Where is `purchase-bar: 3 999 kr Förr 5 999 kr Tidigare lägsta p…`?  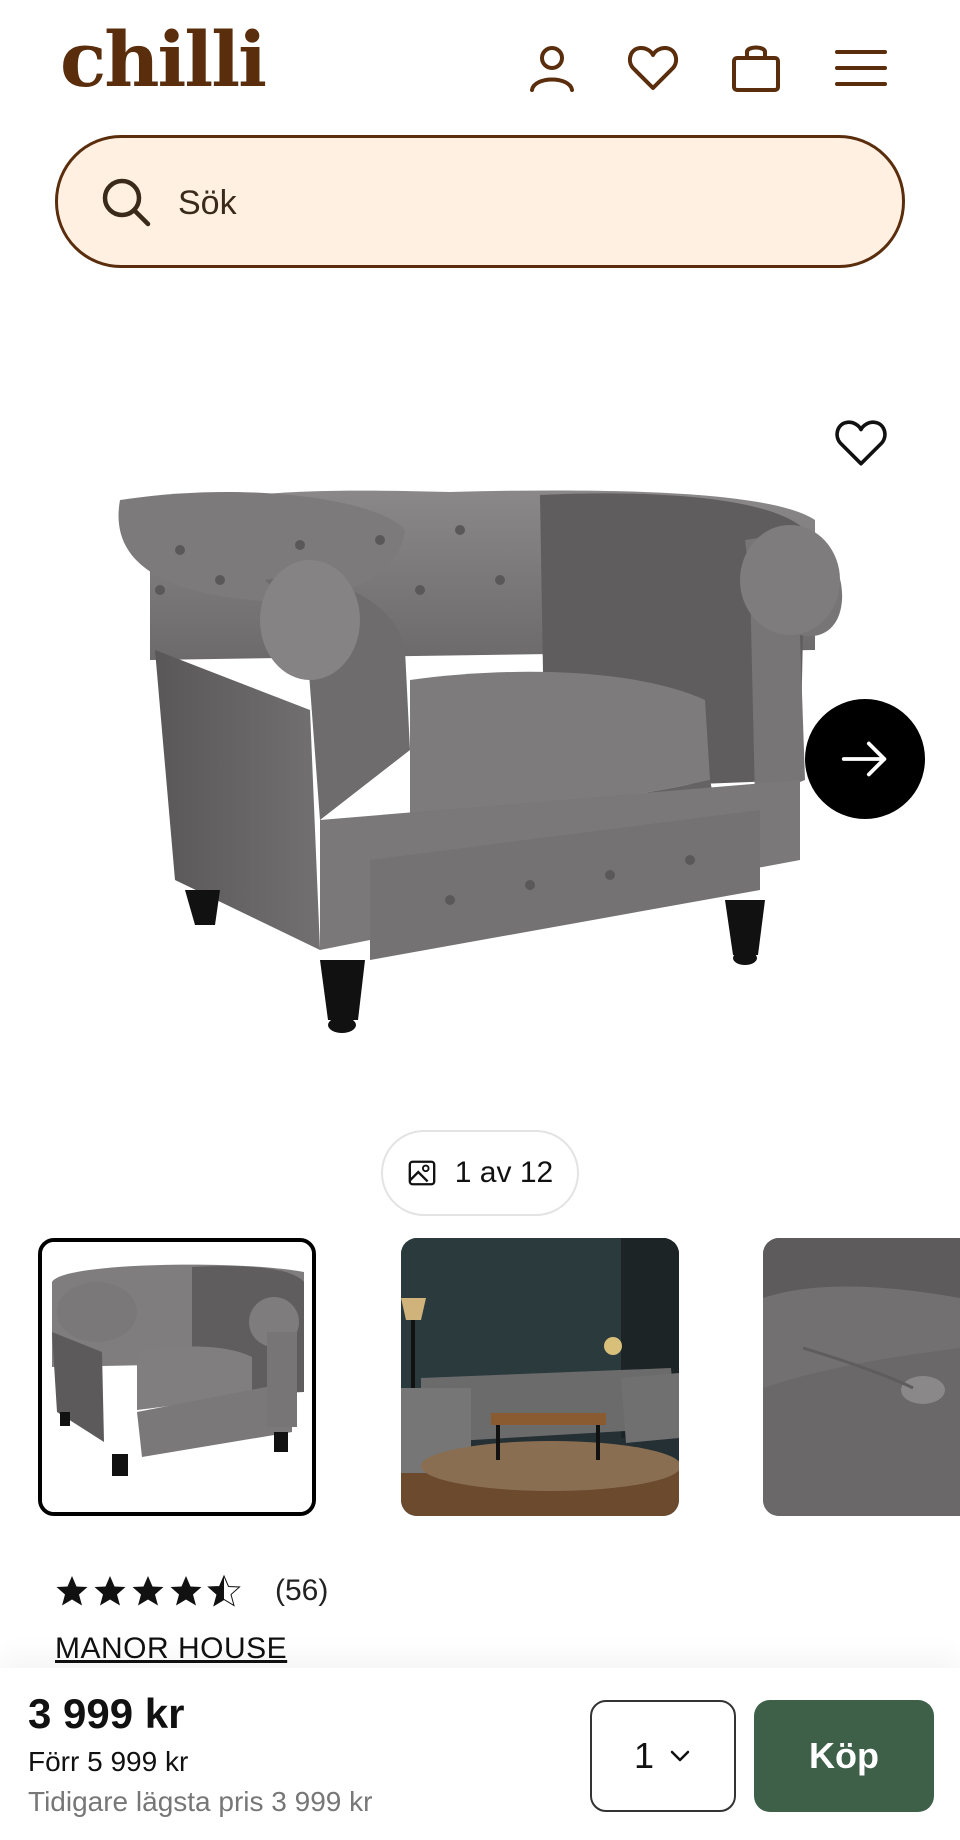
purchase-bar: 3 999 kr Förr 5 999 kr Tidigare lägsta p… is located at coordinates (480, 1754).